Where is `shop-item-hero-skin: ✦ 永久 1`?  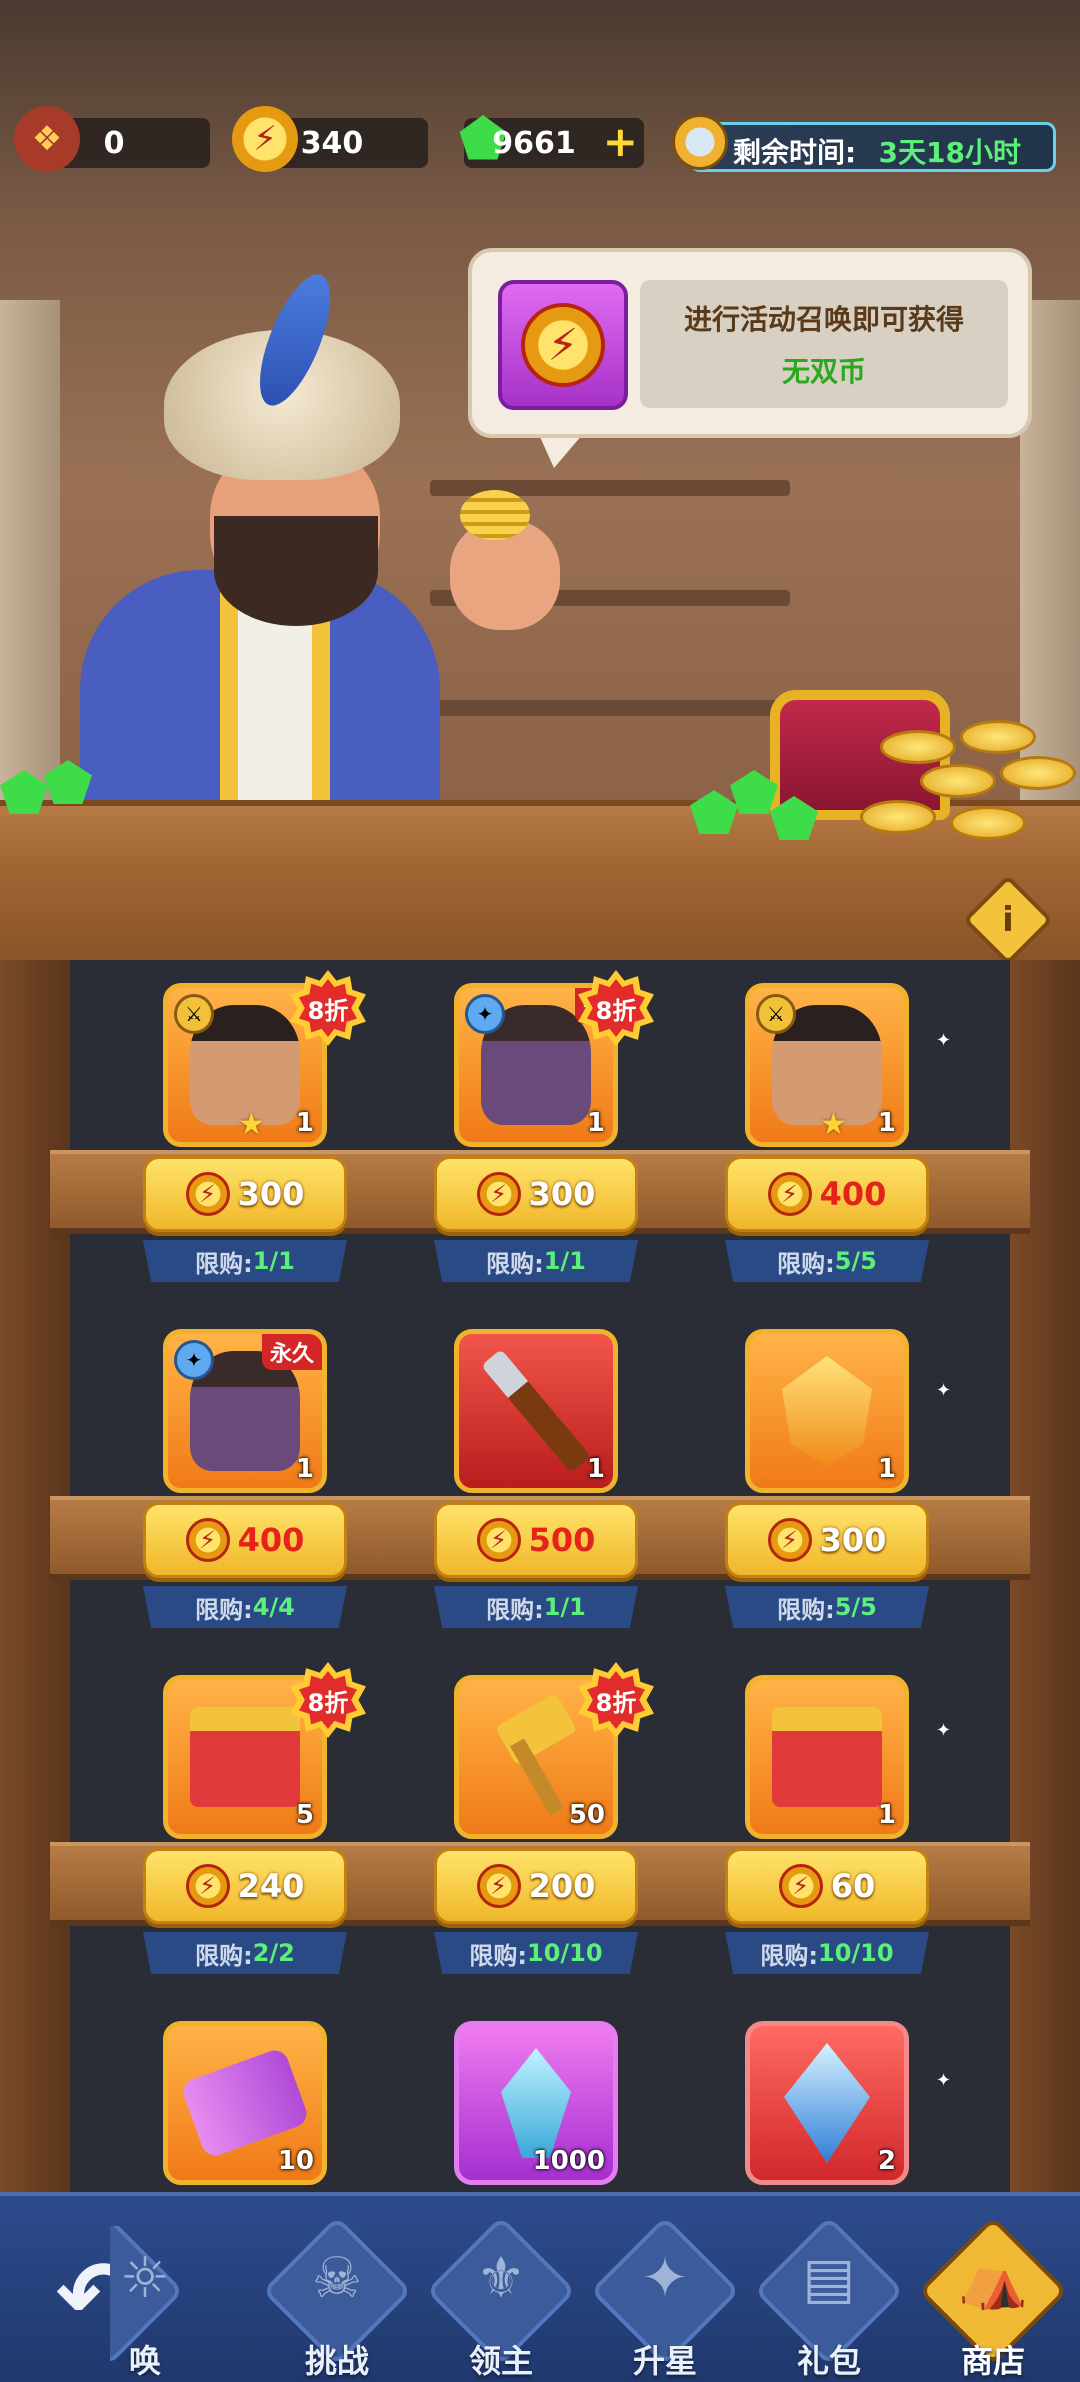 shop-item-hero-skin: ✦ 永久 1 is located at coordinates (245, 1411).